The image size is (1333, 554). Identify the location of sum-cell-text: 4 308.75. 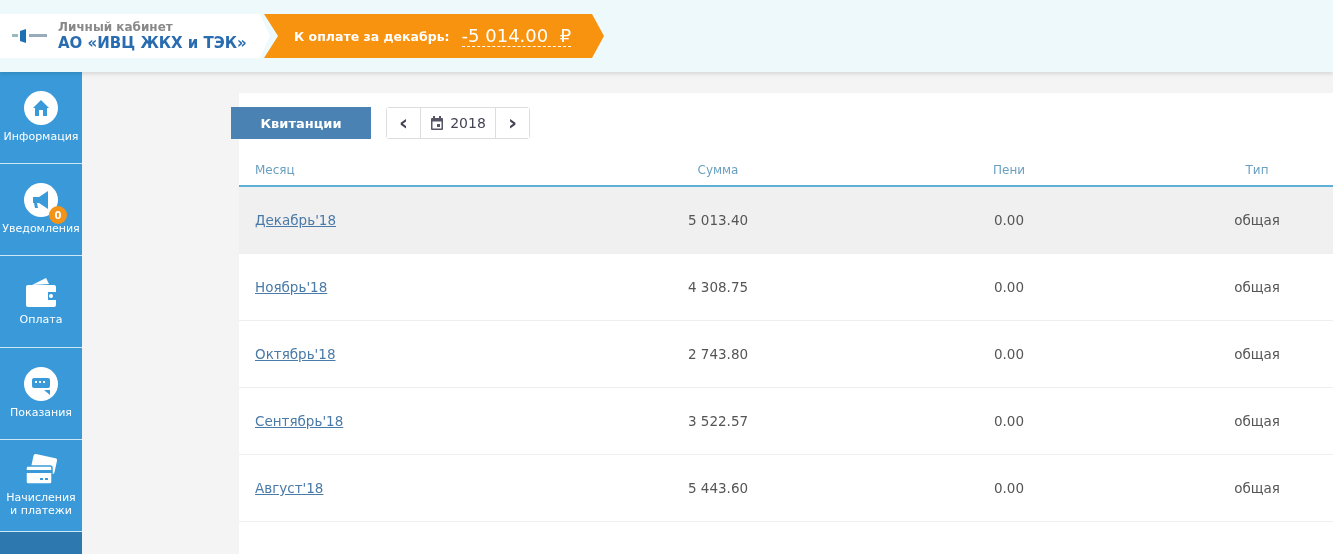
(718, 287).